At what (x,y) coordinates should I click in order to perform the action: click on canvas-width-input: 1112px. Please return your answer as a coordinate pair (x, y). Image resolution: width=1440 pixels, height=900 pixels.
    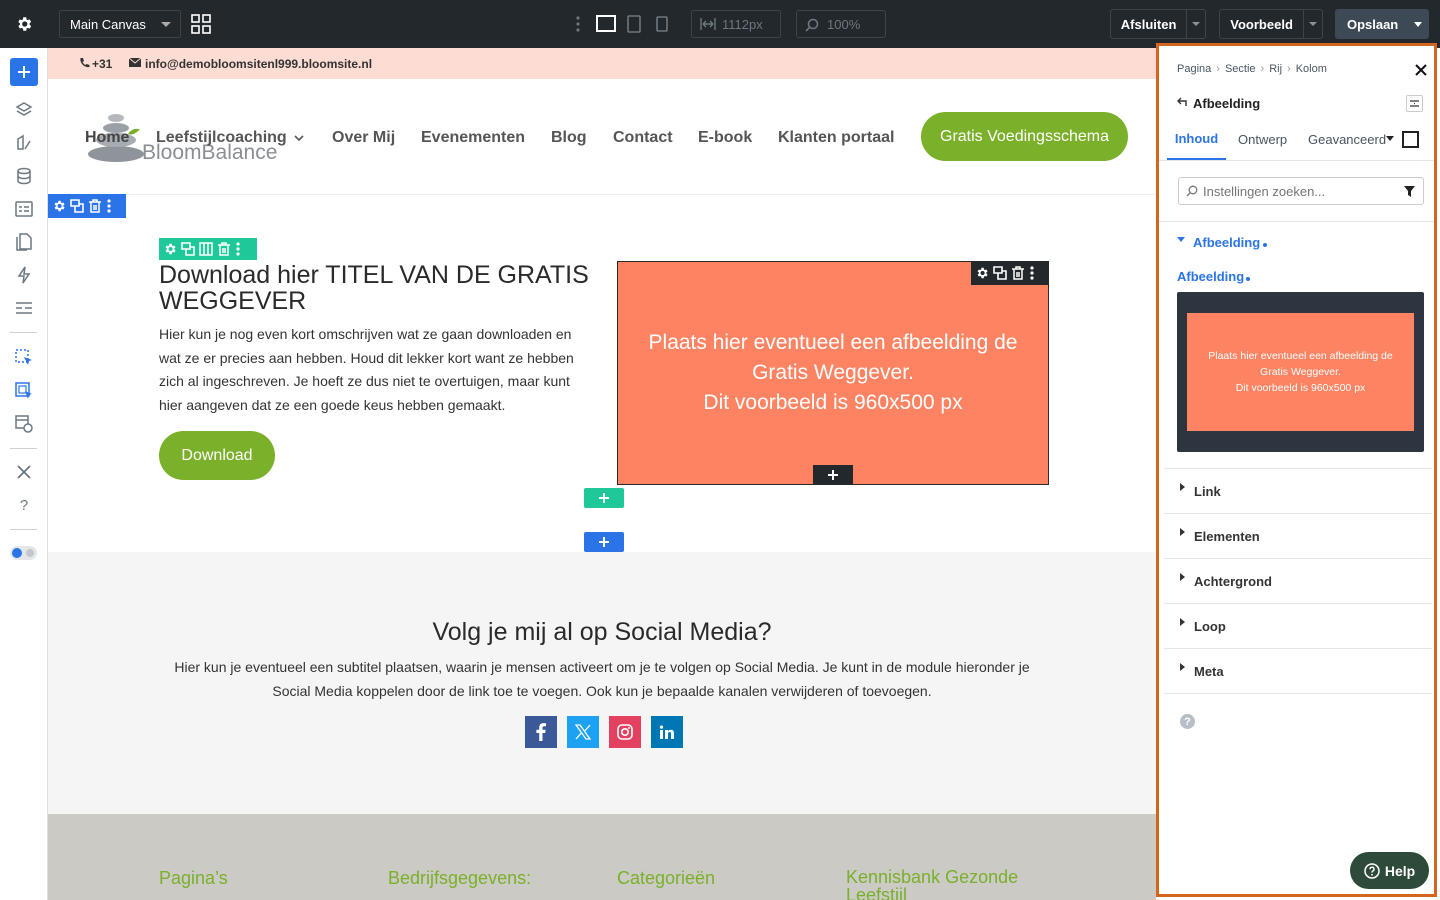
    Looking at the image, I should click on (736, 24).